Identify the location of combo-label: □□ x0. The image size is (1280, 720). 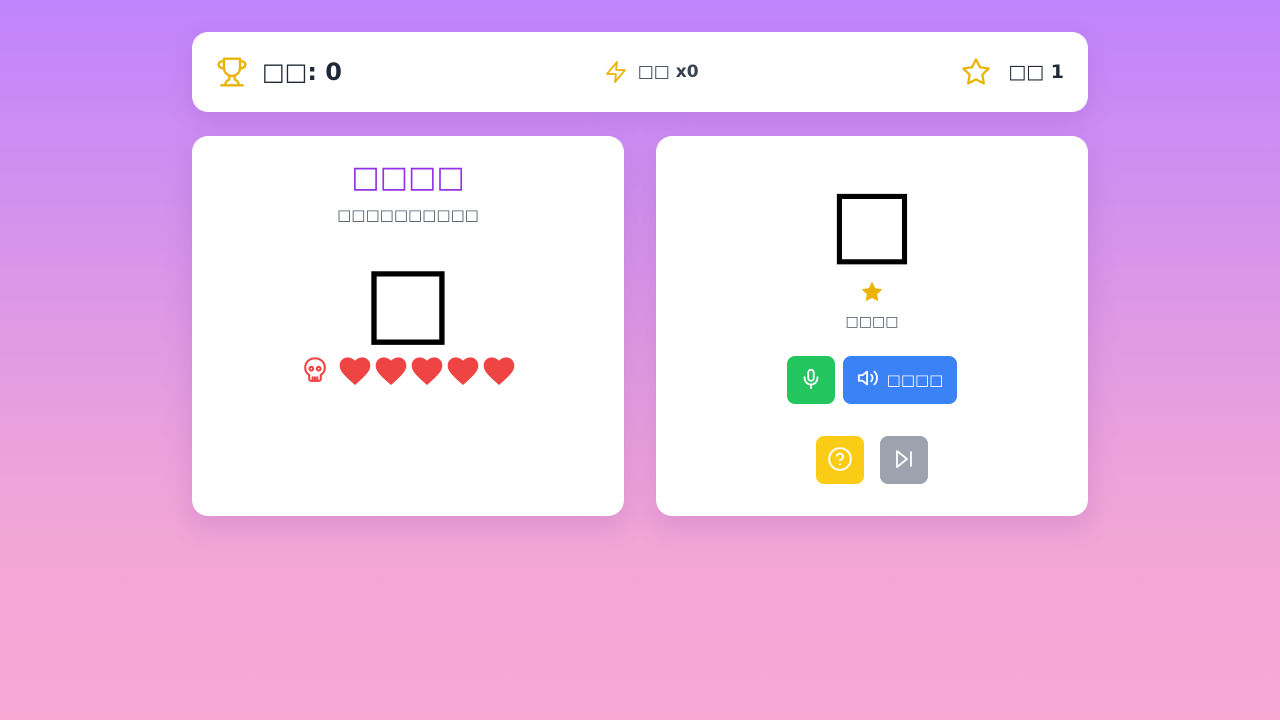
(668, 72).